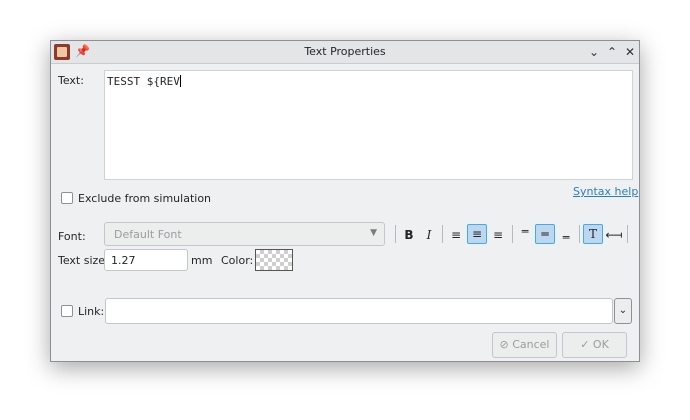 Image resolution: width=690 pixels, height=420 pixels. I want to click on link-input, so click(359, 311).